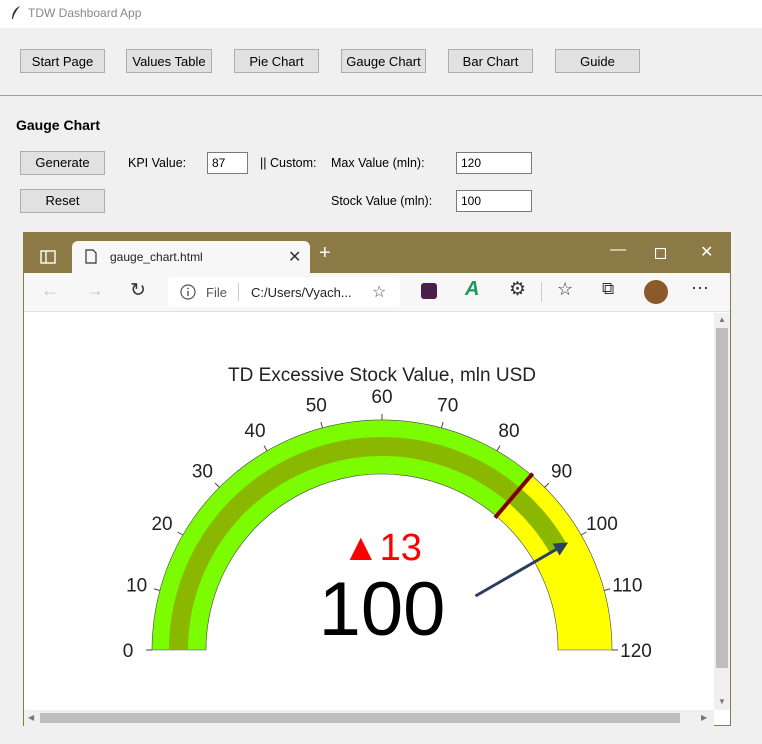 The width and height of the screenshot is (762, 744). I want to click on extension-icon, so click(429, 291).